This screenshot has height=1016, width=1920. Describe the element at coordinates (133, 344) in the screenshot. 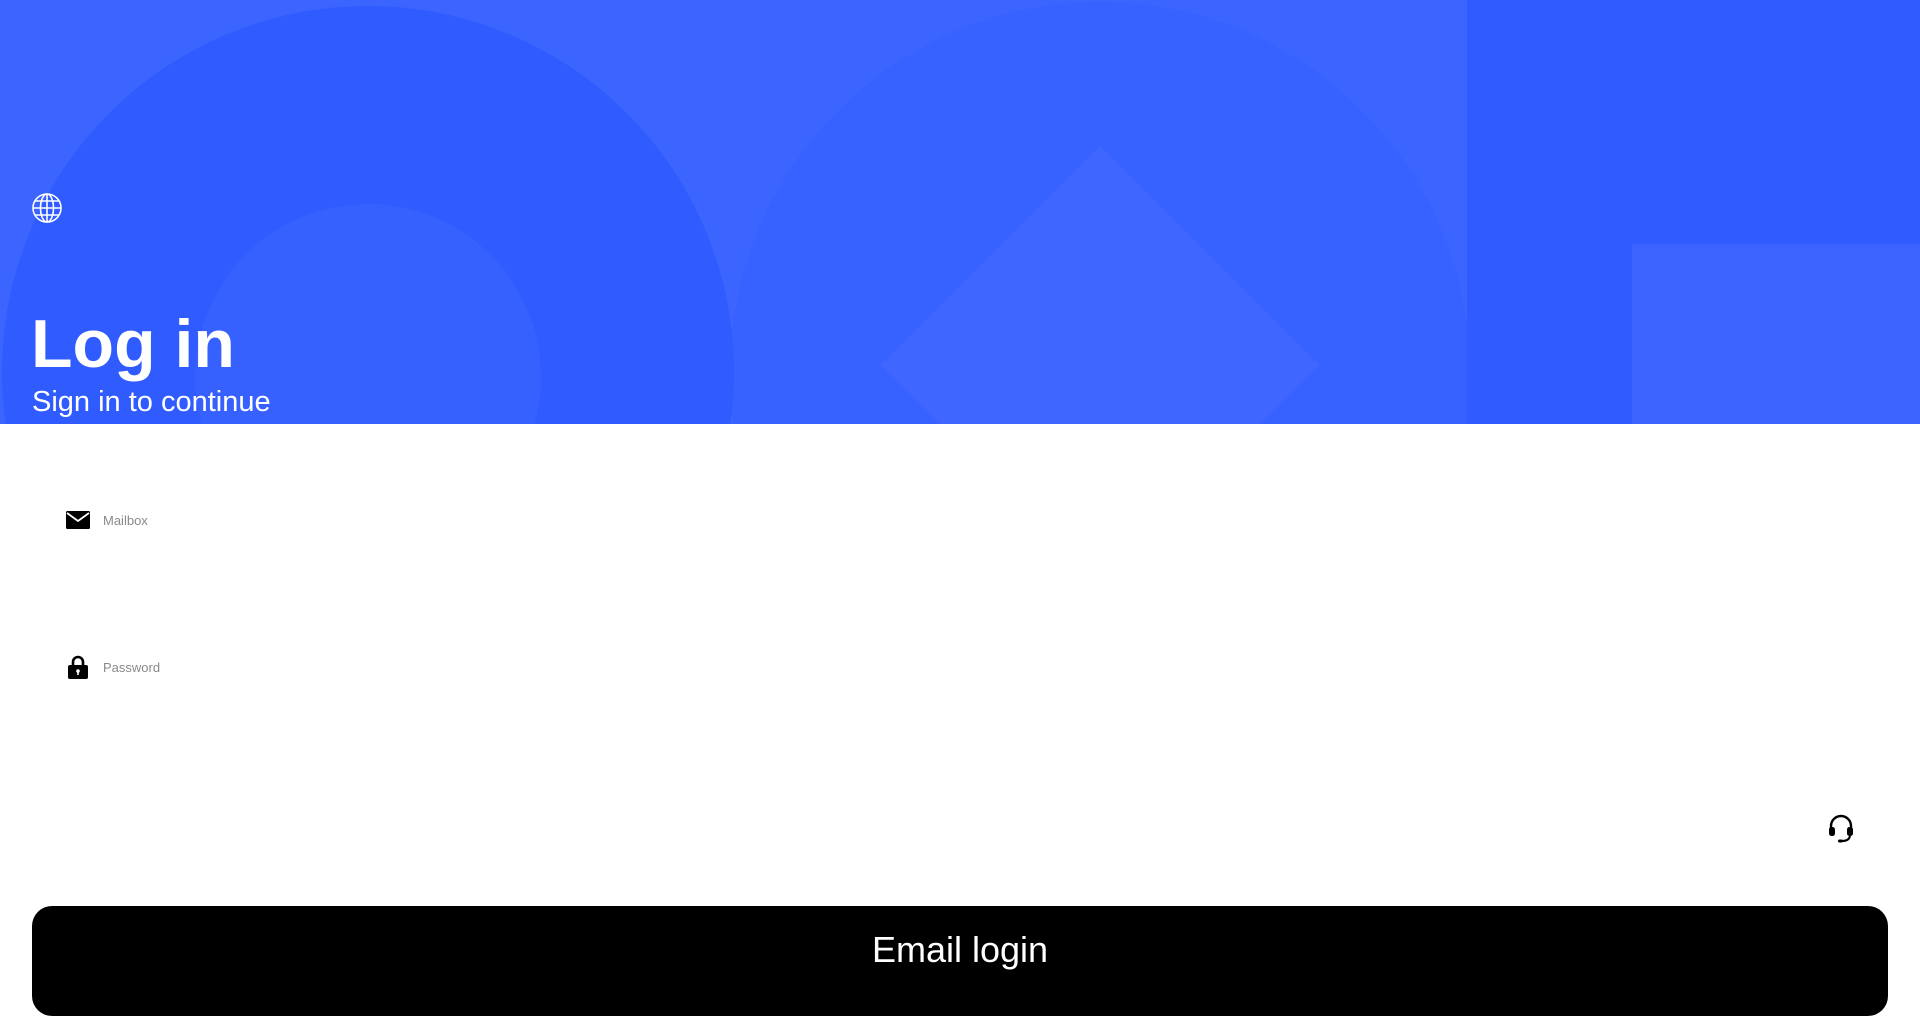

I see `page-title: Log in` at that location.